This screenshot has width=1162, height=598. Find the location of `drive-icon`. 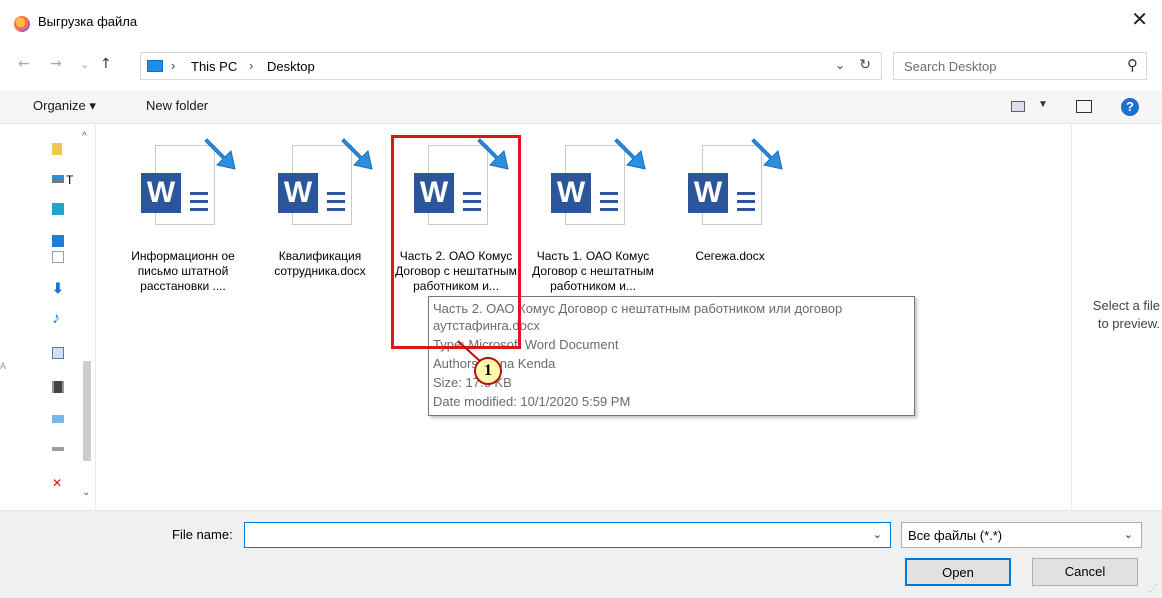

drive-icon is located at coordinates (58, 449).